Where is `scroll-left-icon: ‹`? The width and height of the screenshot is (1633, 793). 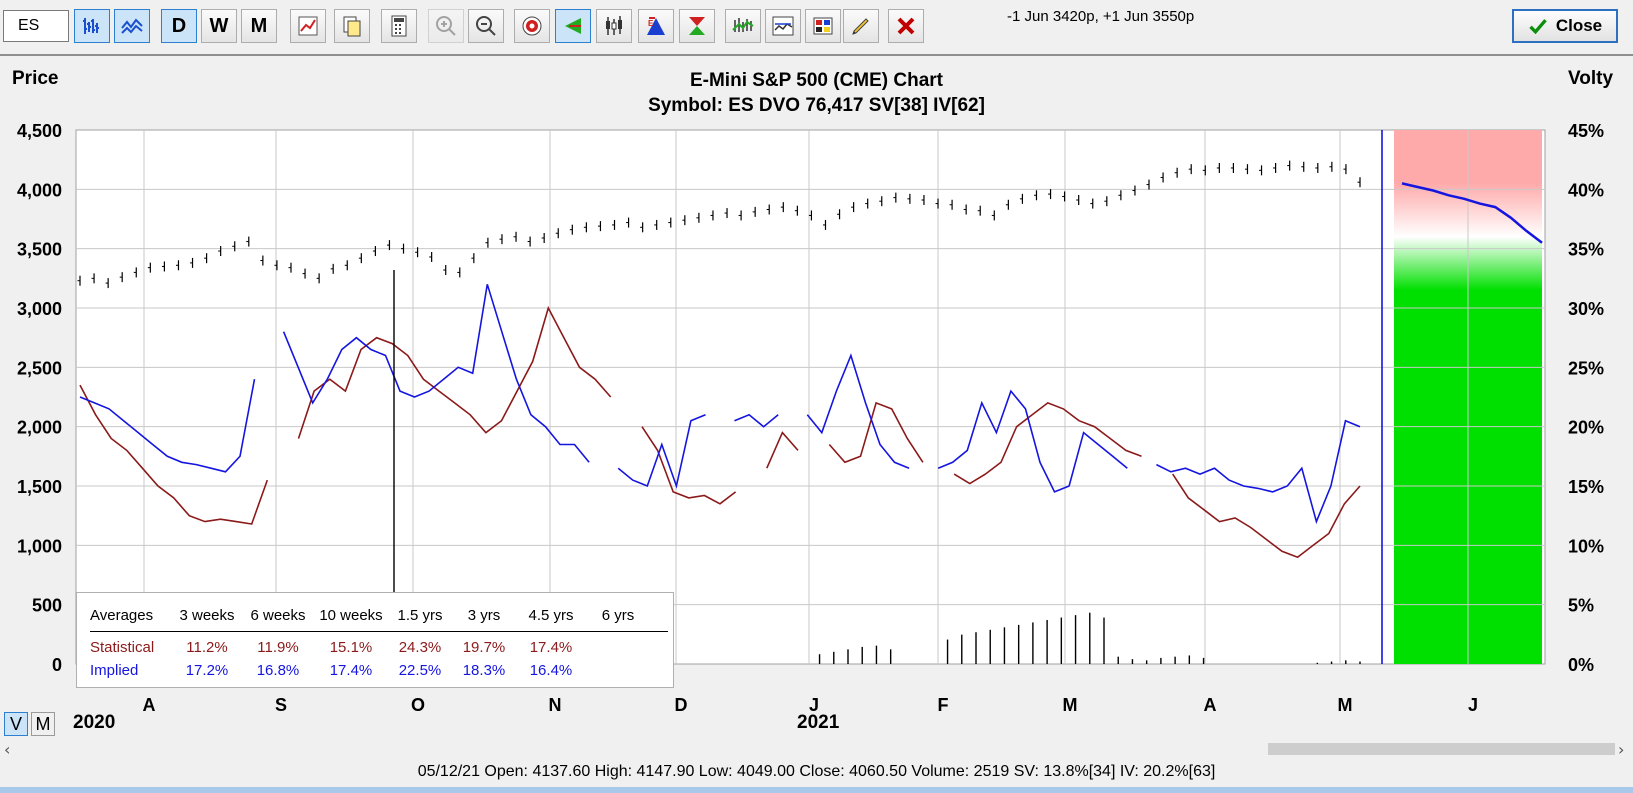
scroll-left-icon: ‹ is located at coordinates (7, 749).